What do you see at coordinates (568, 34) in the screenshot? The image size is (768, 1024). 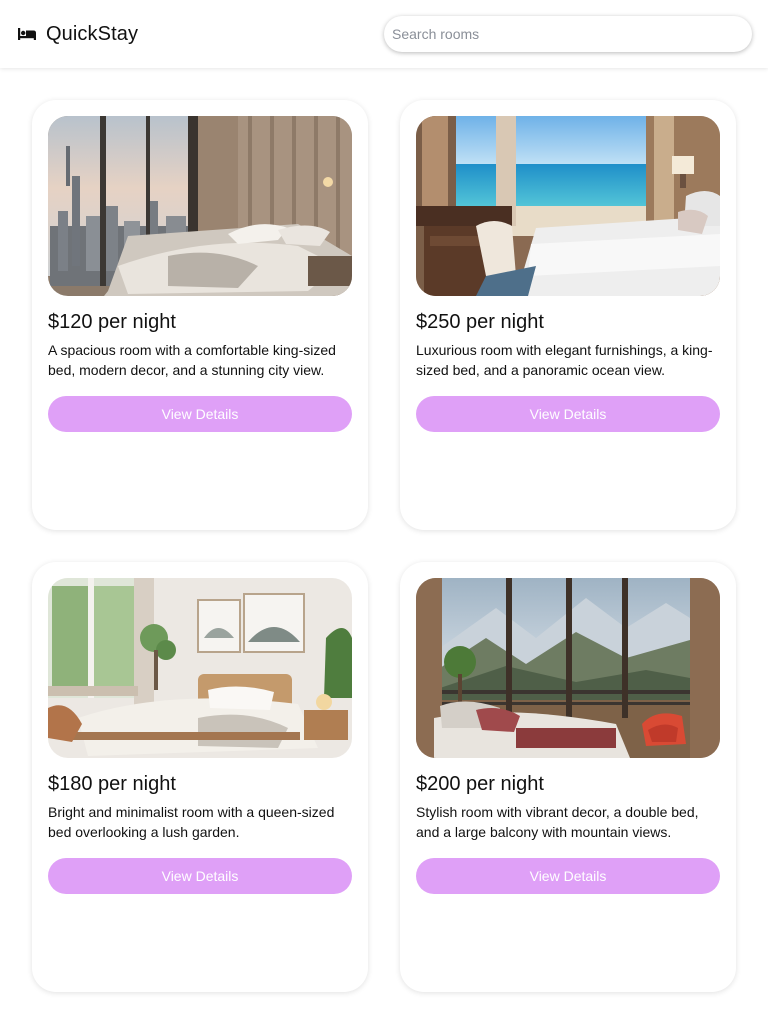 I see `search-input` at bounding box center [568, 34].